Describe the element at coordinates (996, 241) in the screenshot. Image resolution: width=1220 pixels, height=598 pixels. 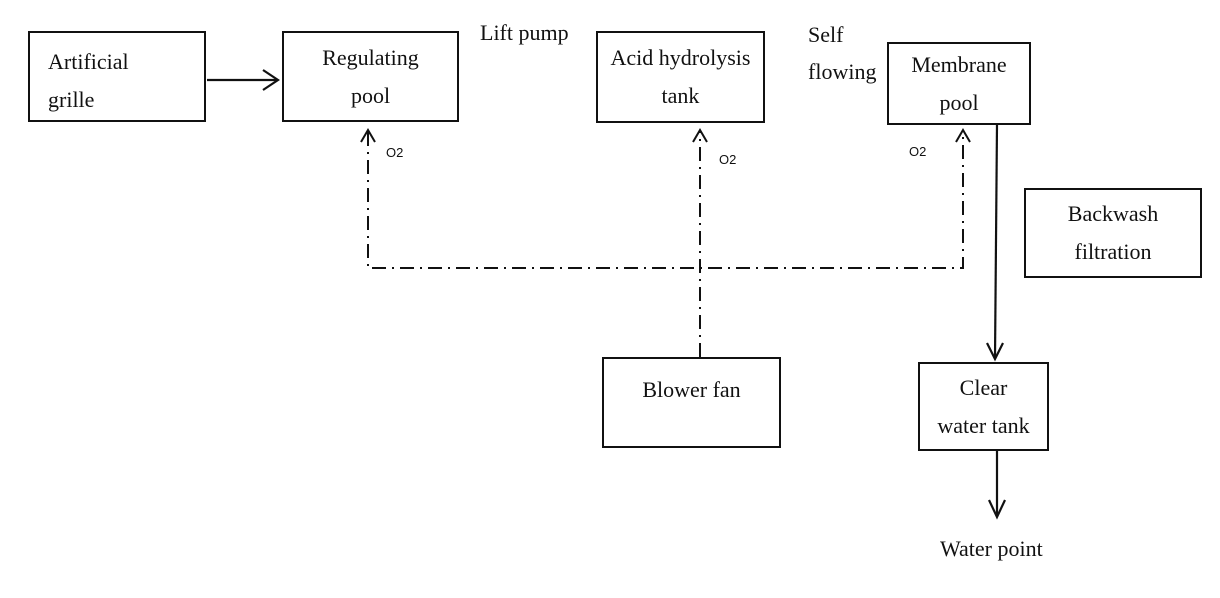
I see `arrow-membrane-to-clear-water` at that location.